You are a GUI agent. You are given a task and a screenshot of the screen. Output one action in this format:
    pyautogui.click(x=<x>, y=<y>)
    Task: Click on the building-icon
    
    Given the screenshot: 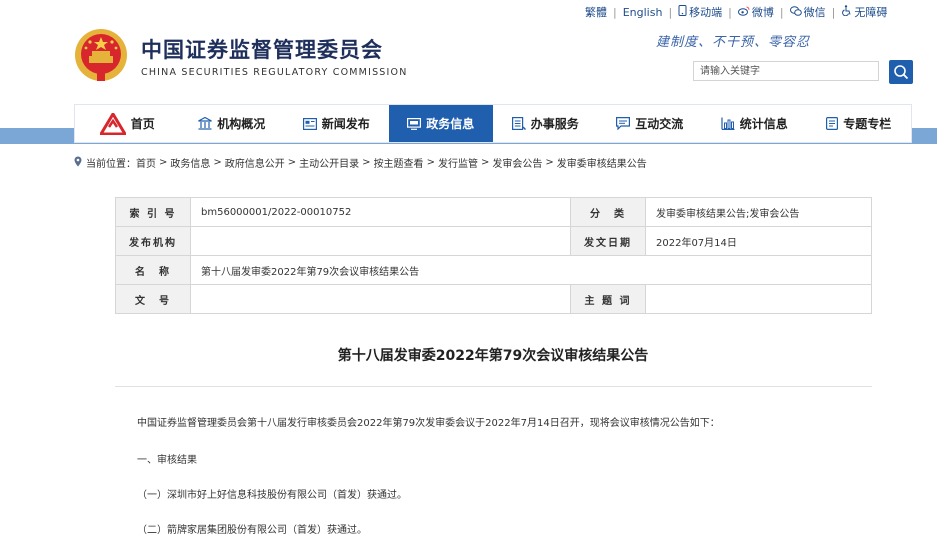 What is the action you would take?
    pyautogui.click(x=205, y=123)
    